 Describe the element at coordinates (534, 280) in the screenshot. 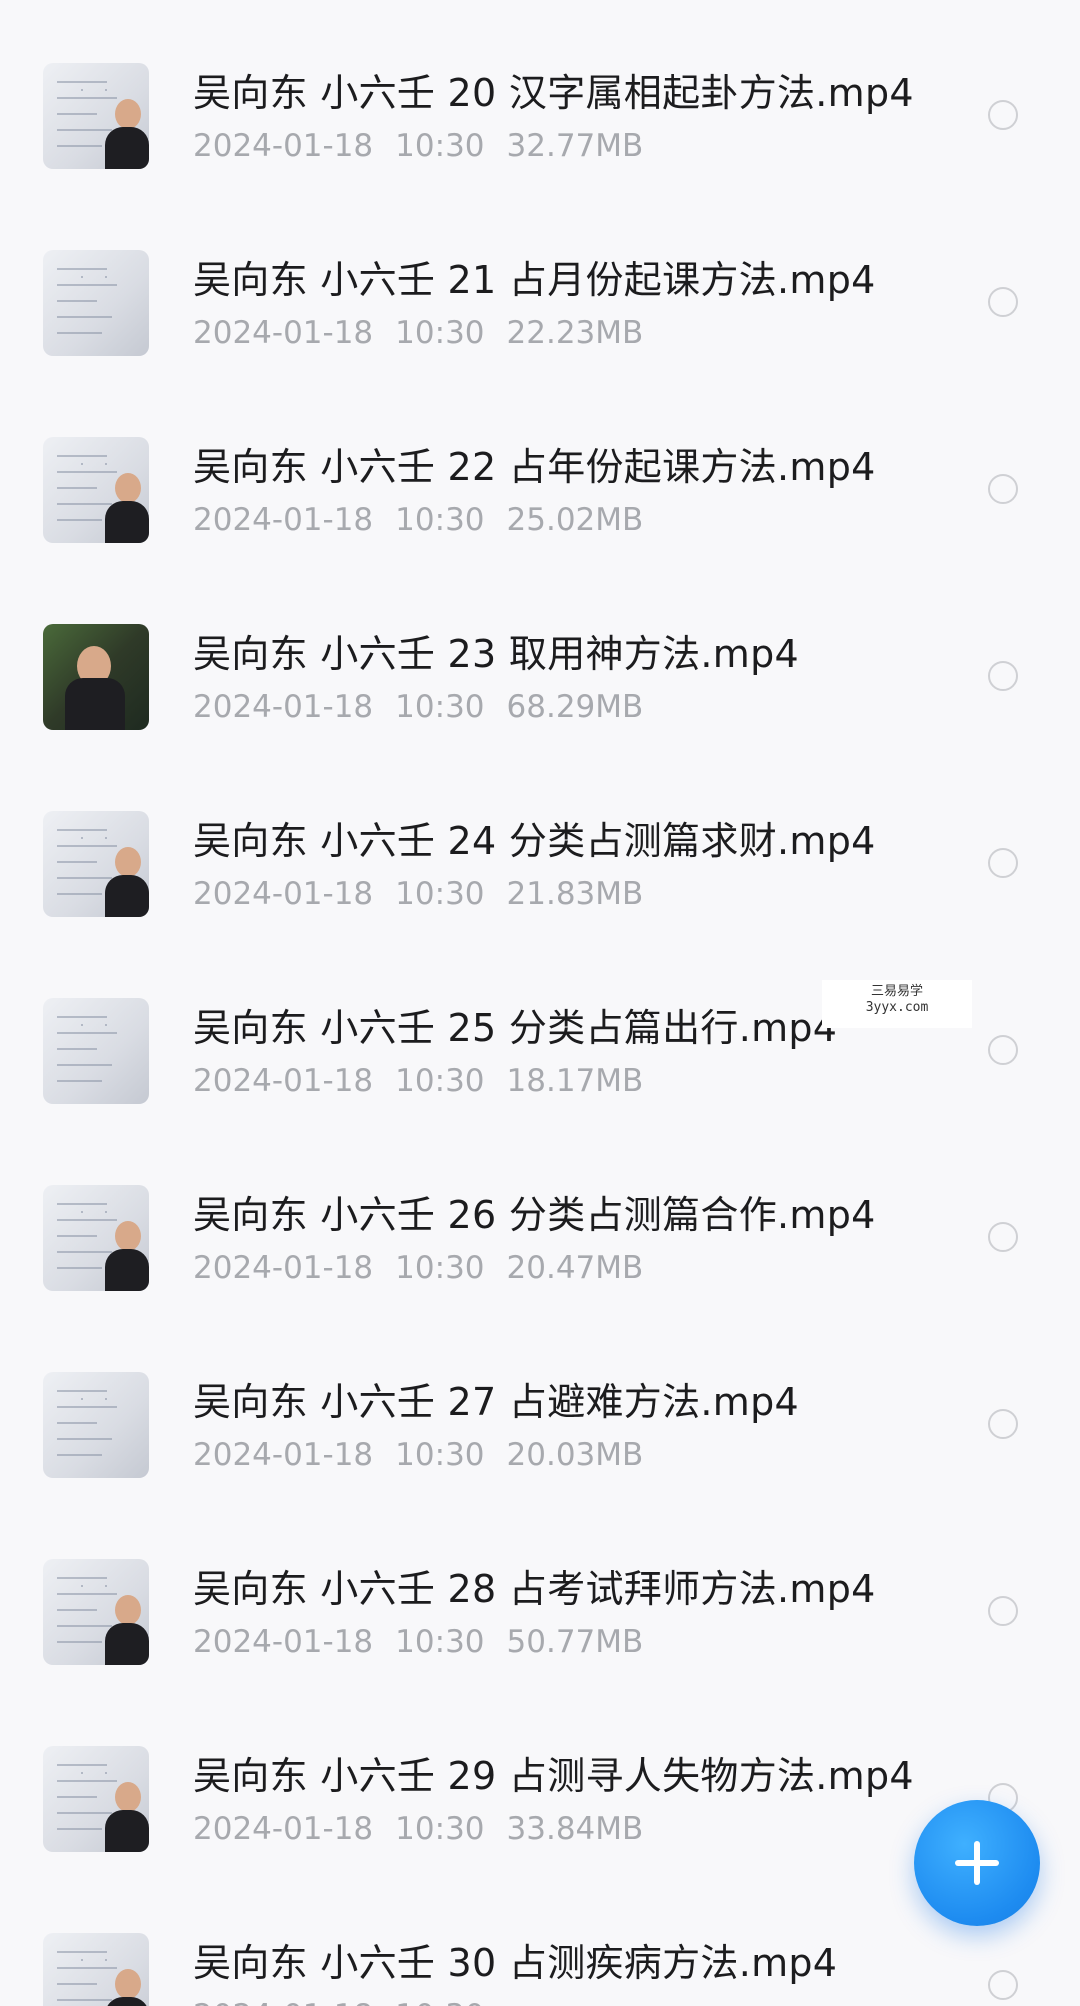

I see `file-name: 吴向东 小六壬 21 占月份起课方法.mp4` at that location.